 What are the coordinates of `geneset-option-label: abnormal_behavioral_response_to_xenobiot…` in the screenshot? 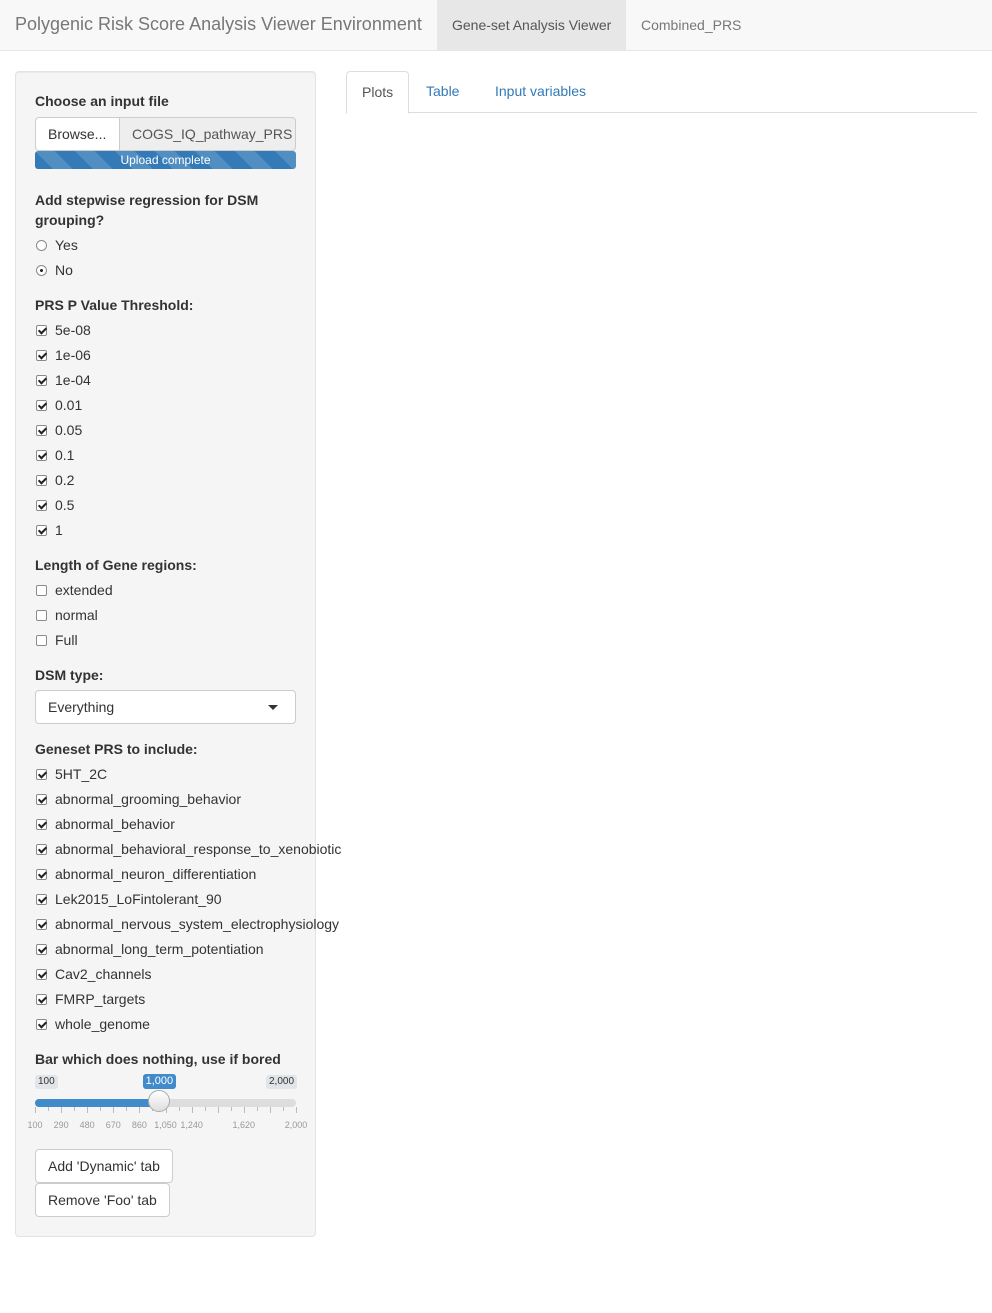 It's located at (198, 849).